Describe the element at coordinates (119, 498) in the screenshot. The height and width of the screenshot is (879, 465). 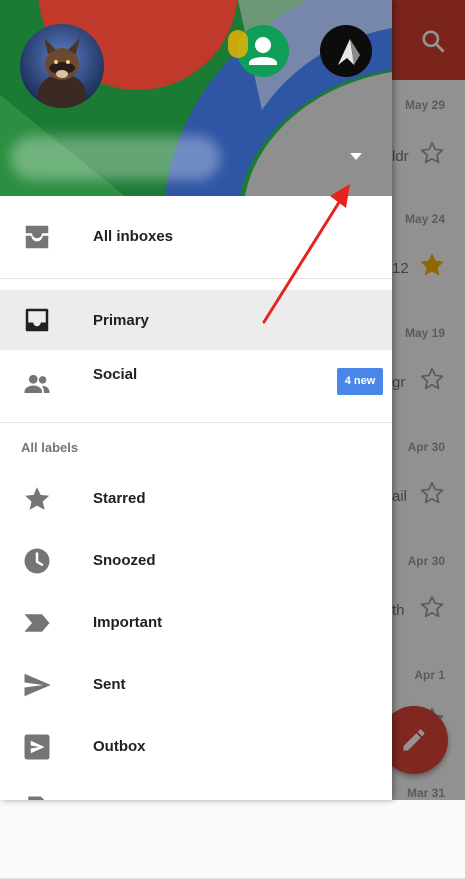
I see `drawer-item-label: Starred` at that location.